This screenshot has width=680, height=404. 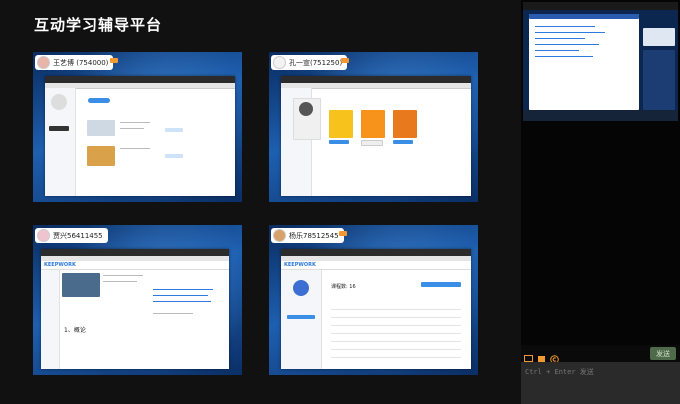 What do you see at coordinates (528, 356) in the screenshot?
I see `screen-share-icon` at bounding box center [528, 356].